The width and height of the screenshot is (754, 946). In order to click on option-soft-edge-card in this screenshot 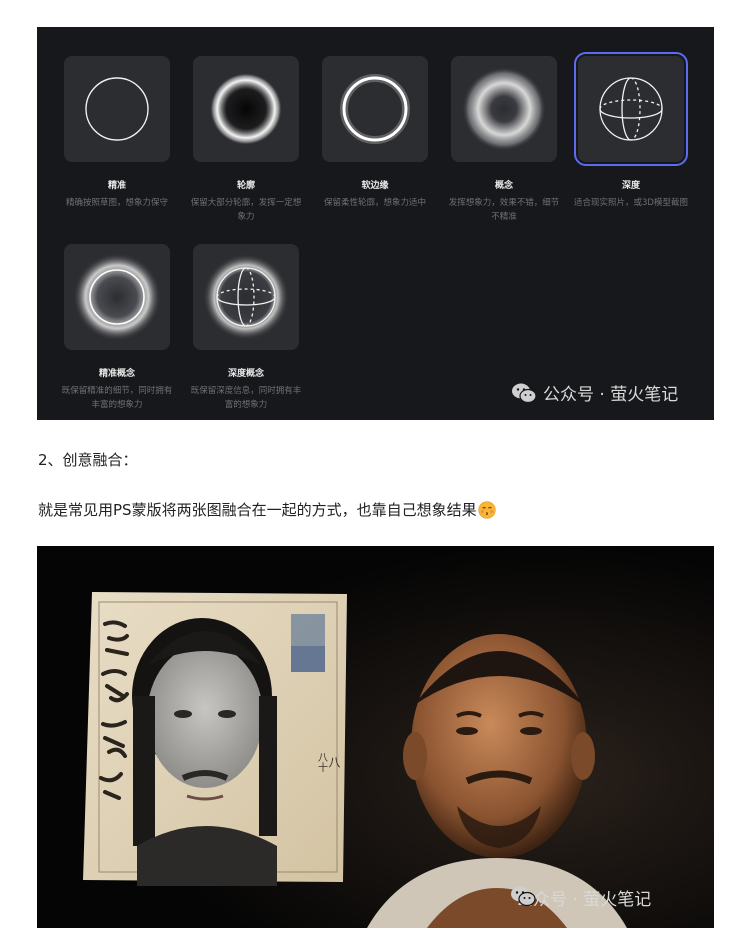, I will do `click(375, 109)`.